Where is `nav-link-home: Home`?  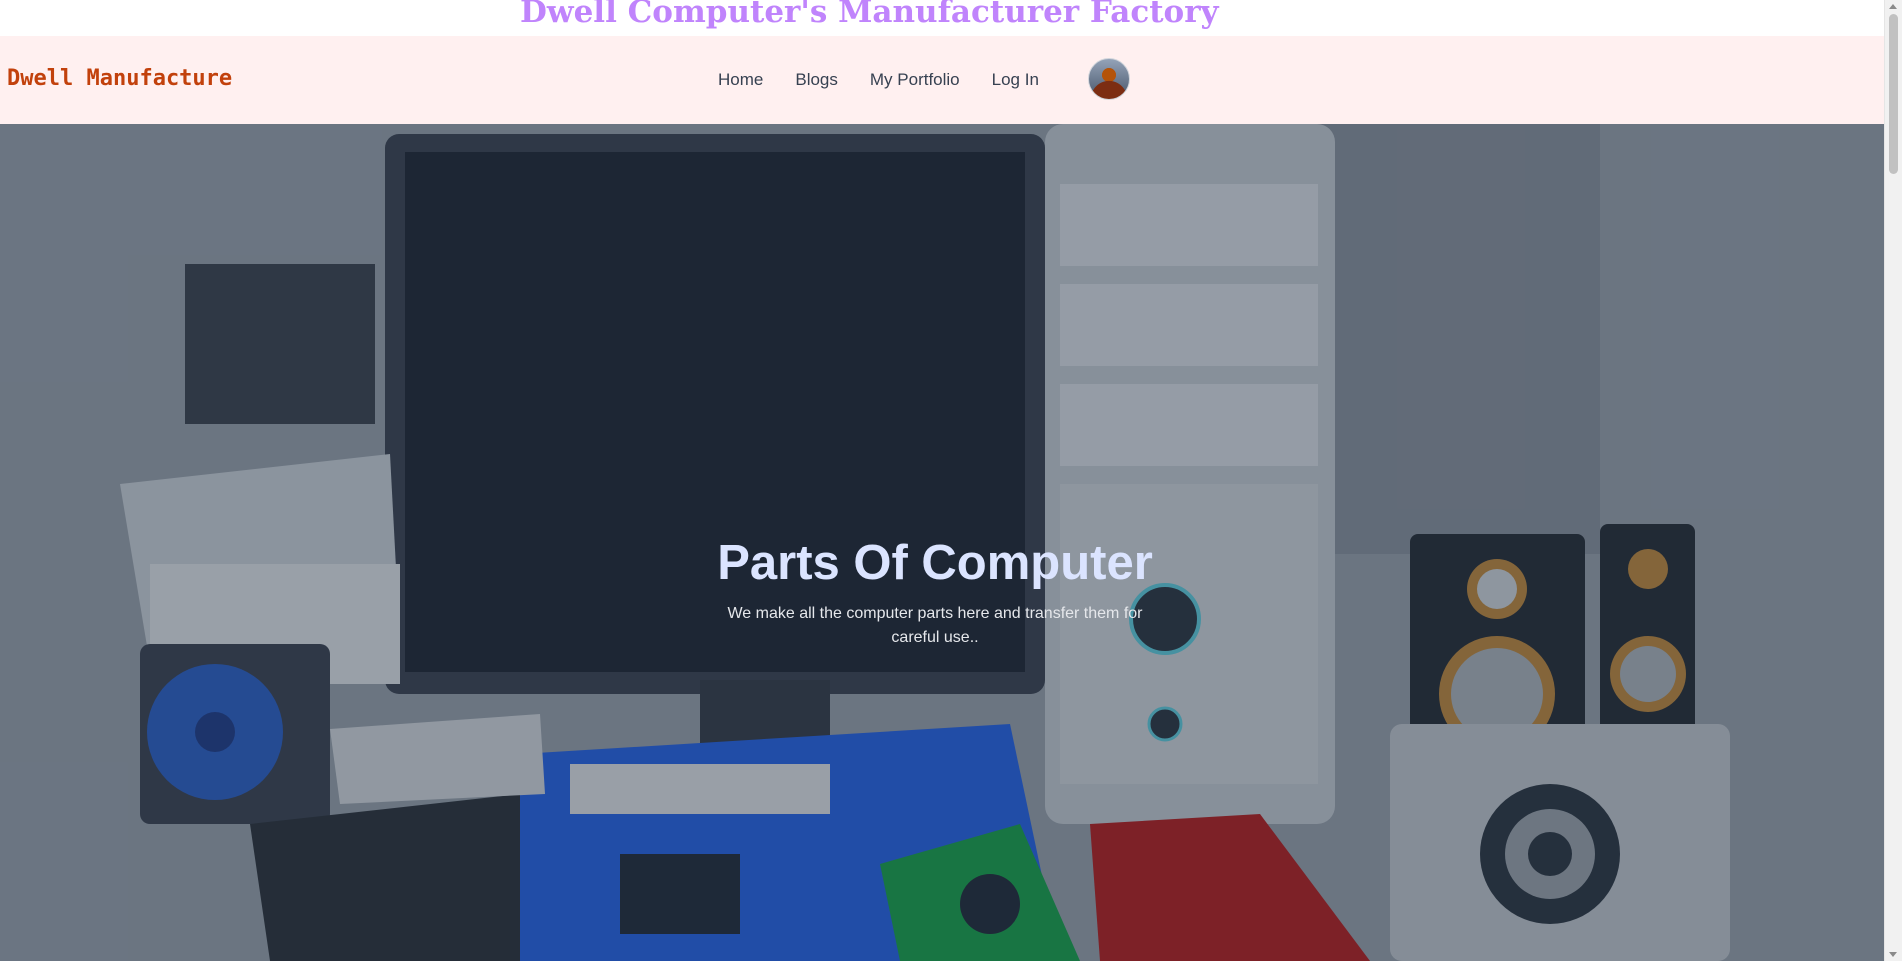 nav-link-home: Home is located at coordinates (740, 80).